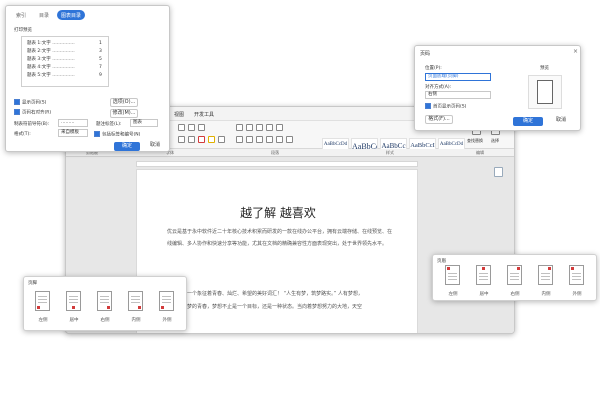 Image resolution: width=600 pixels, height=412 pixels. Describe the element at coordinates (275, 152) in the screenshot. I see `group-paragraph: 段落` at that location.